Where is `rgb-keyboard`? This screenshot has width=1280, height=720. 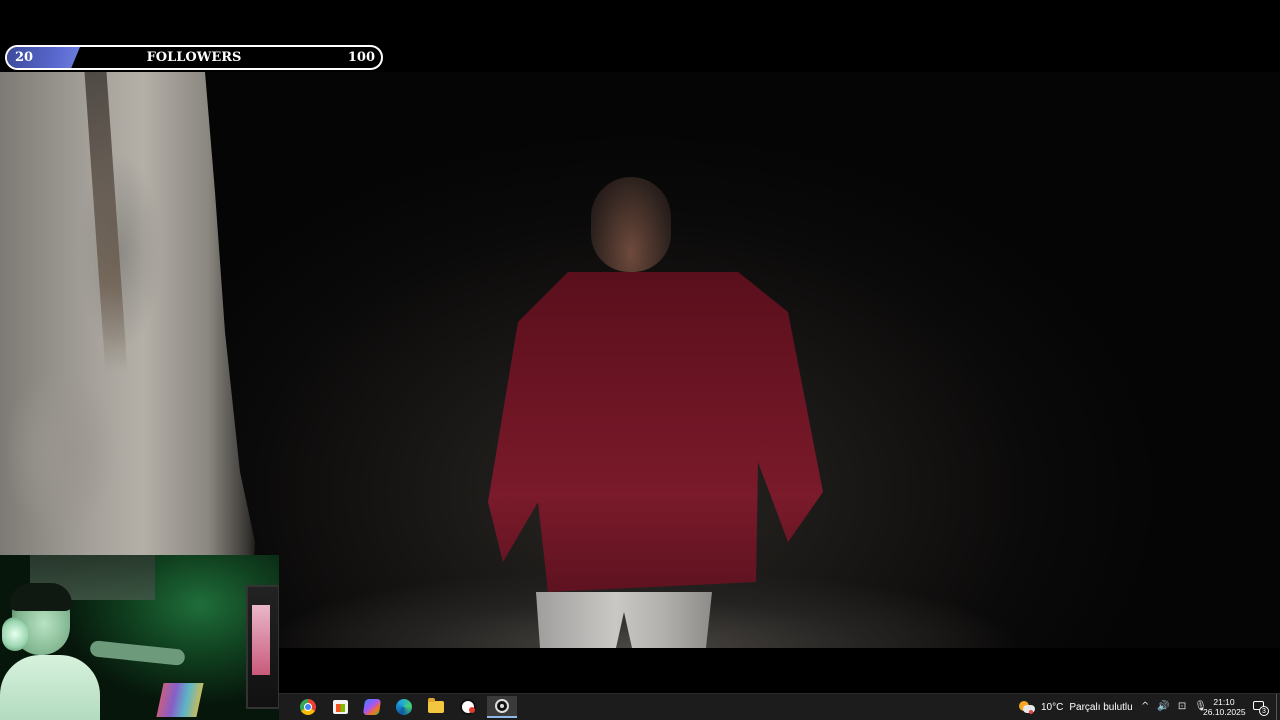
rgb-keyboard is located at coordinates (180, 700).